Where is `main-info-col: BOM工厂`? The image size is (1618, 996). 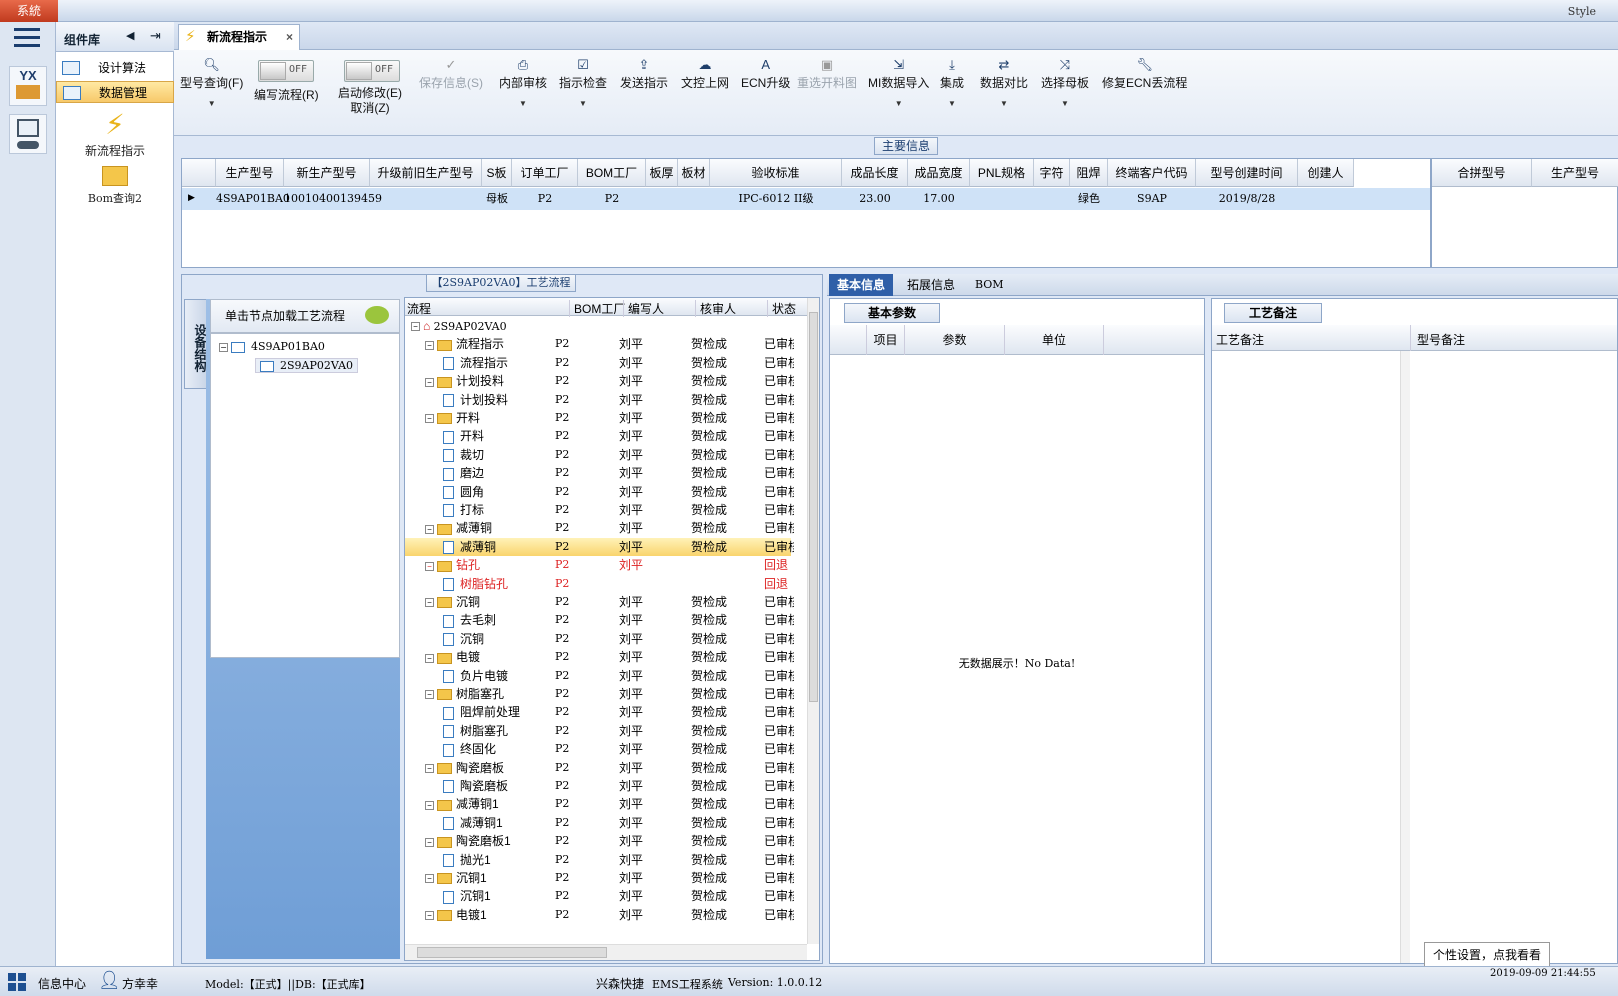
main-info-col: BOM工厂 is located at coordinates (612, 173).